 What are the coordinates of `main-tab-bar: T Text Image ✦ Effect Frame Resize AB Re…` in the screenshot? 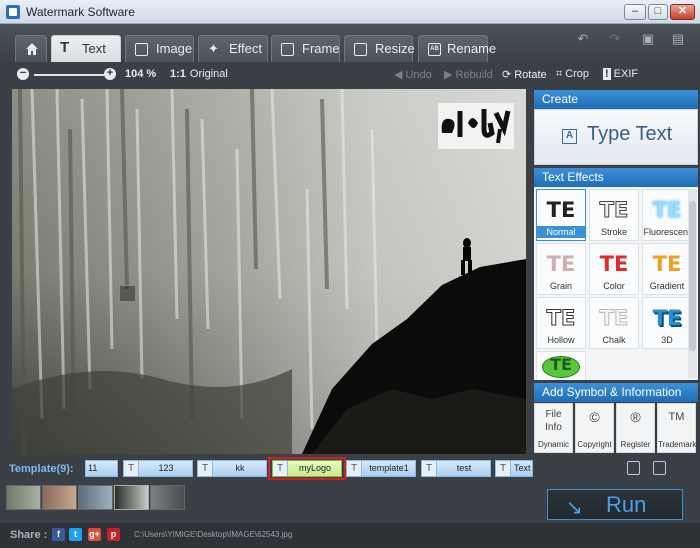 It's located at (350, 43).